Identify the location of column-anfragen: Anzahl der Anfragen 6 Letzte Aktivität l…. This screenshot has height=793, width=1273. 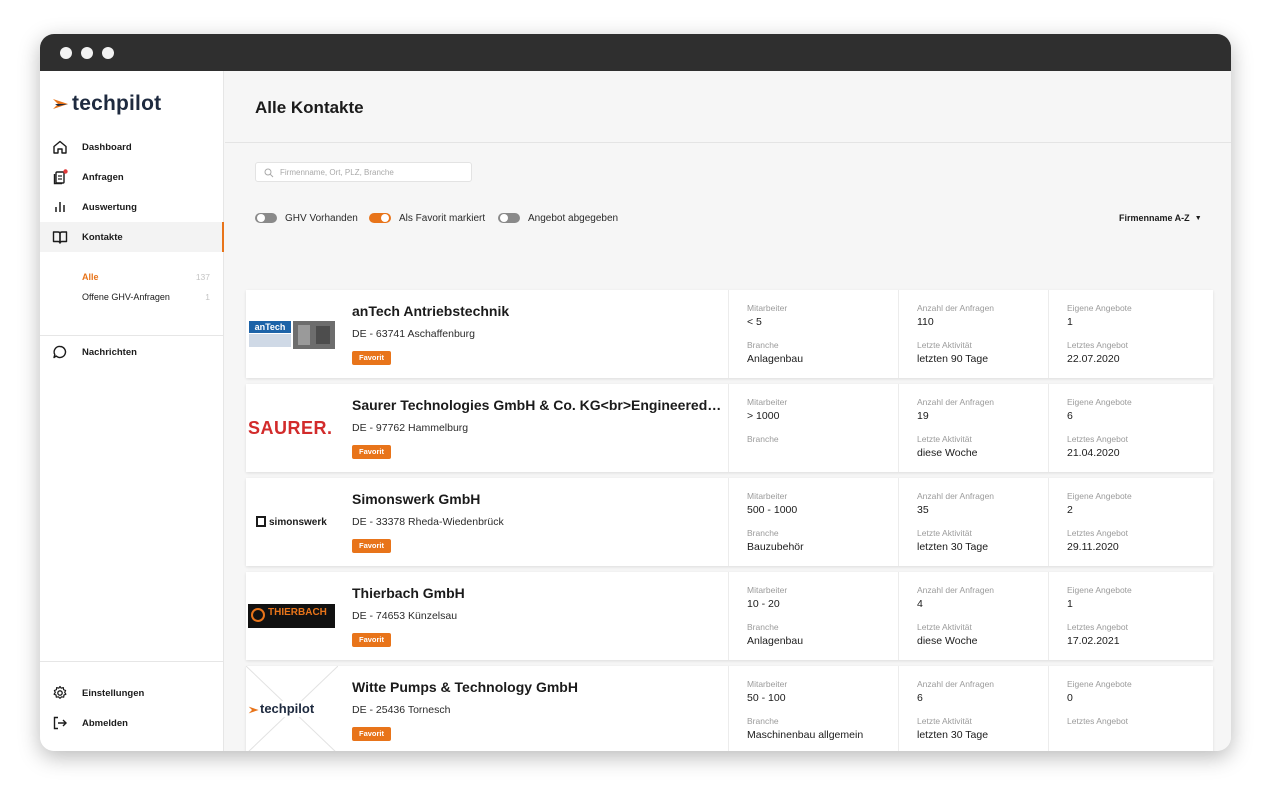
(983, 708).